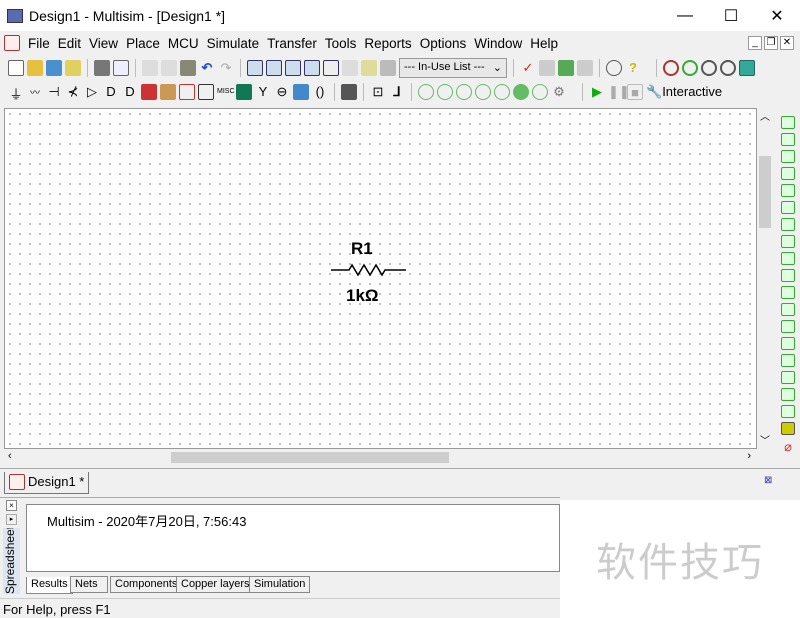 The height and width of the screenshot is (618, 800). Describe the element at coordinates (349, 92) in the screenshot. I see `mcu-module-icon` at that location.